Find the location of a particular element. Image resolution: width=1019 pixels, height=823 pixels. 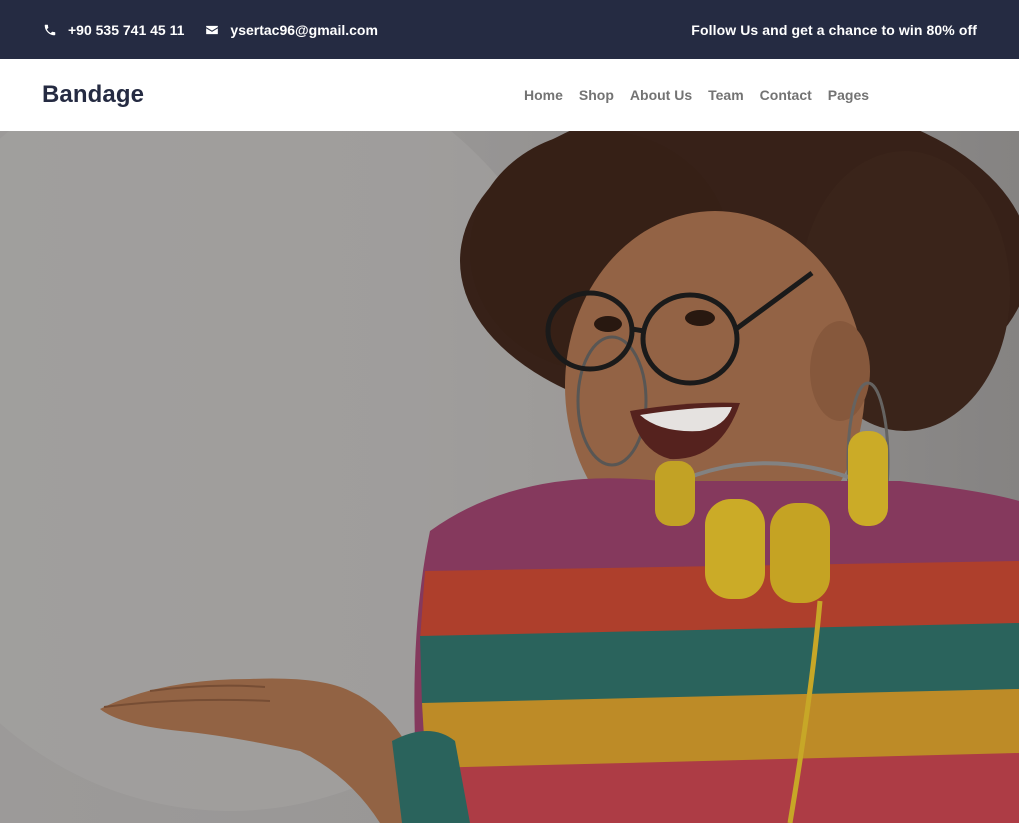

nav-link-team: Team is located at coordinates (726, 95).